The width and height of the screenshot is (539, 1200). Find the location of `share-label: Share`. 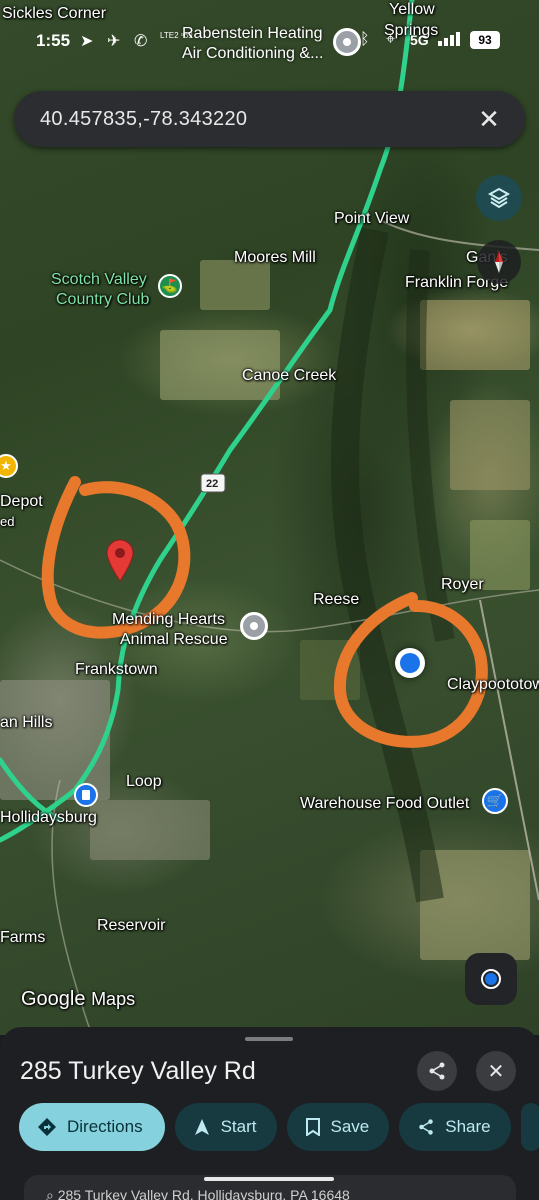

share-label: Share is located at coordinates (468, 1126).